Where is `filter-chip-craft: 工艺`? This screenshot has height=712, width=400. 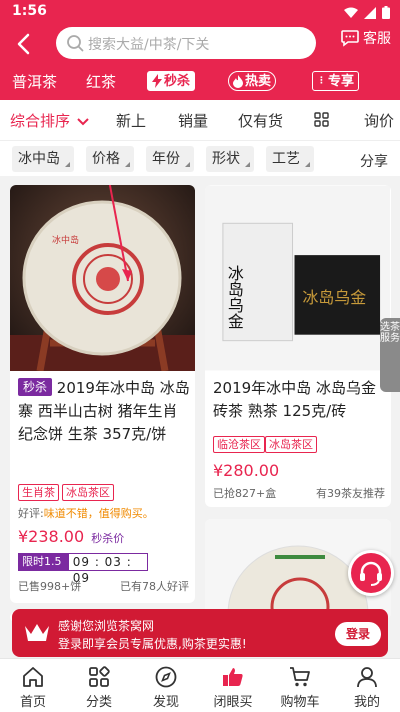 filter-chip-craft: 工艺 is located at coordinates (290, 159).